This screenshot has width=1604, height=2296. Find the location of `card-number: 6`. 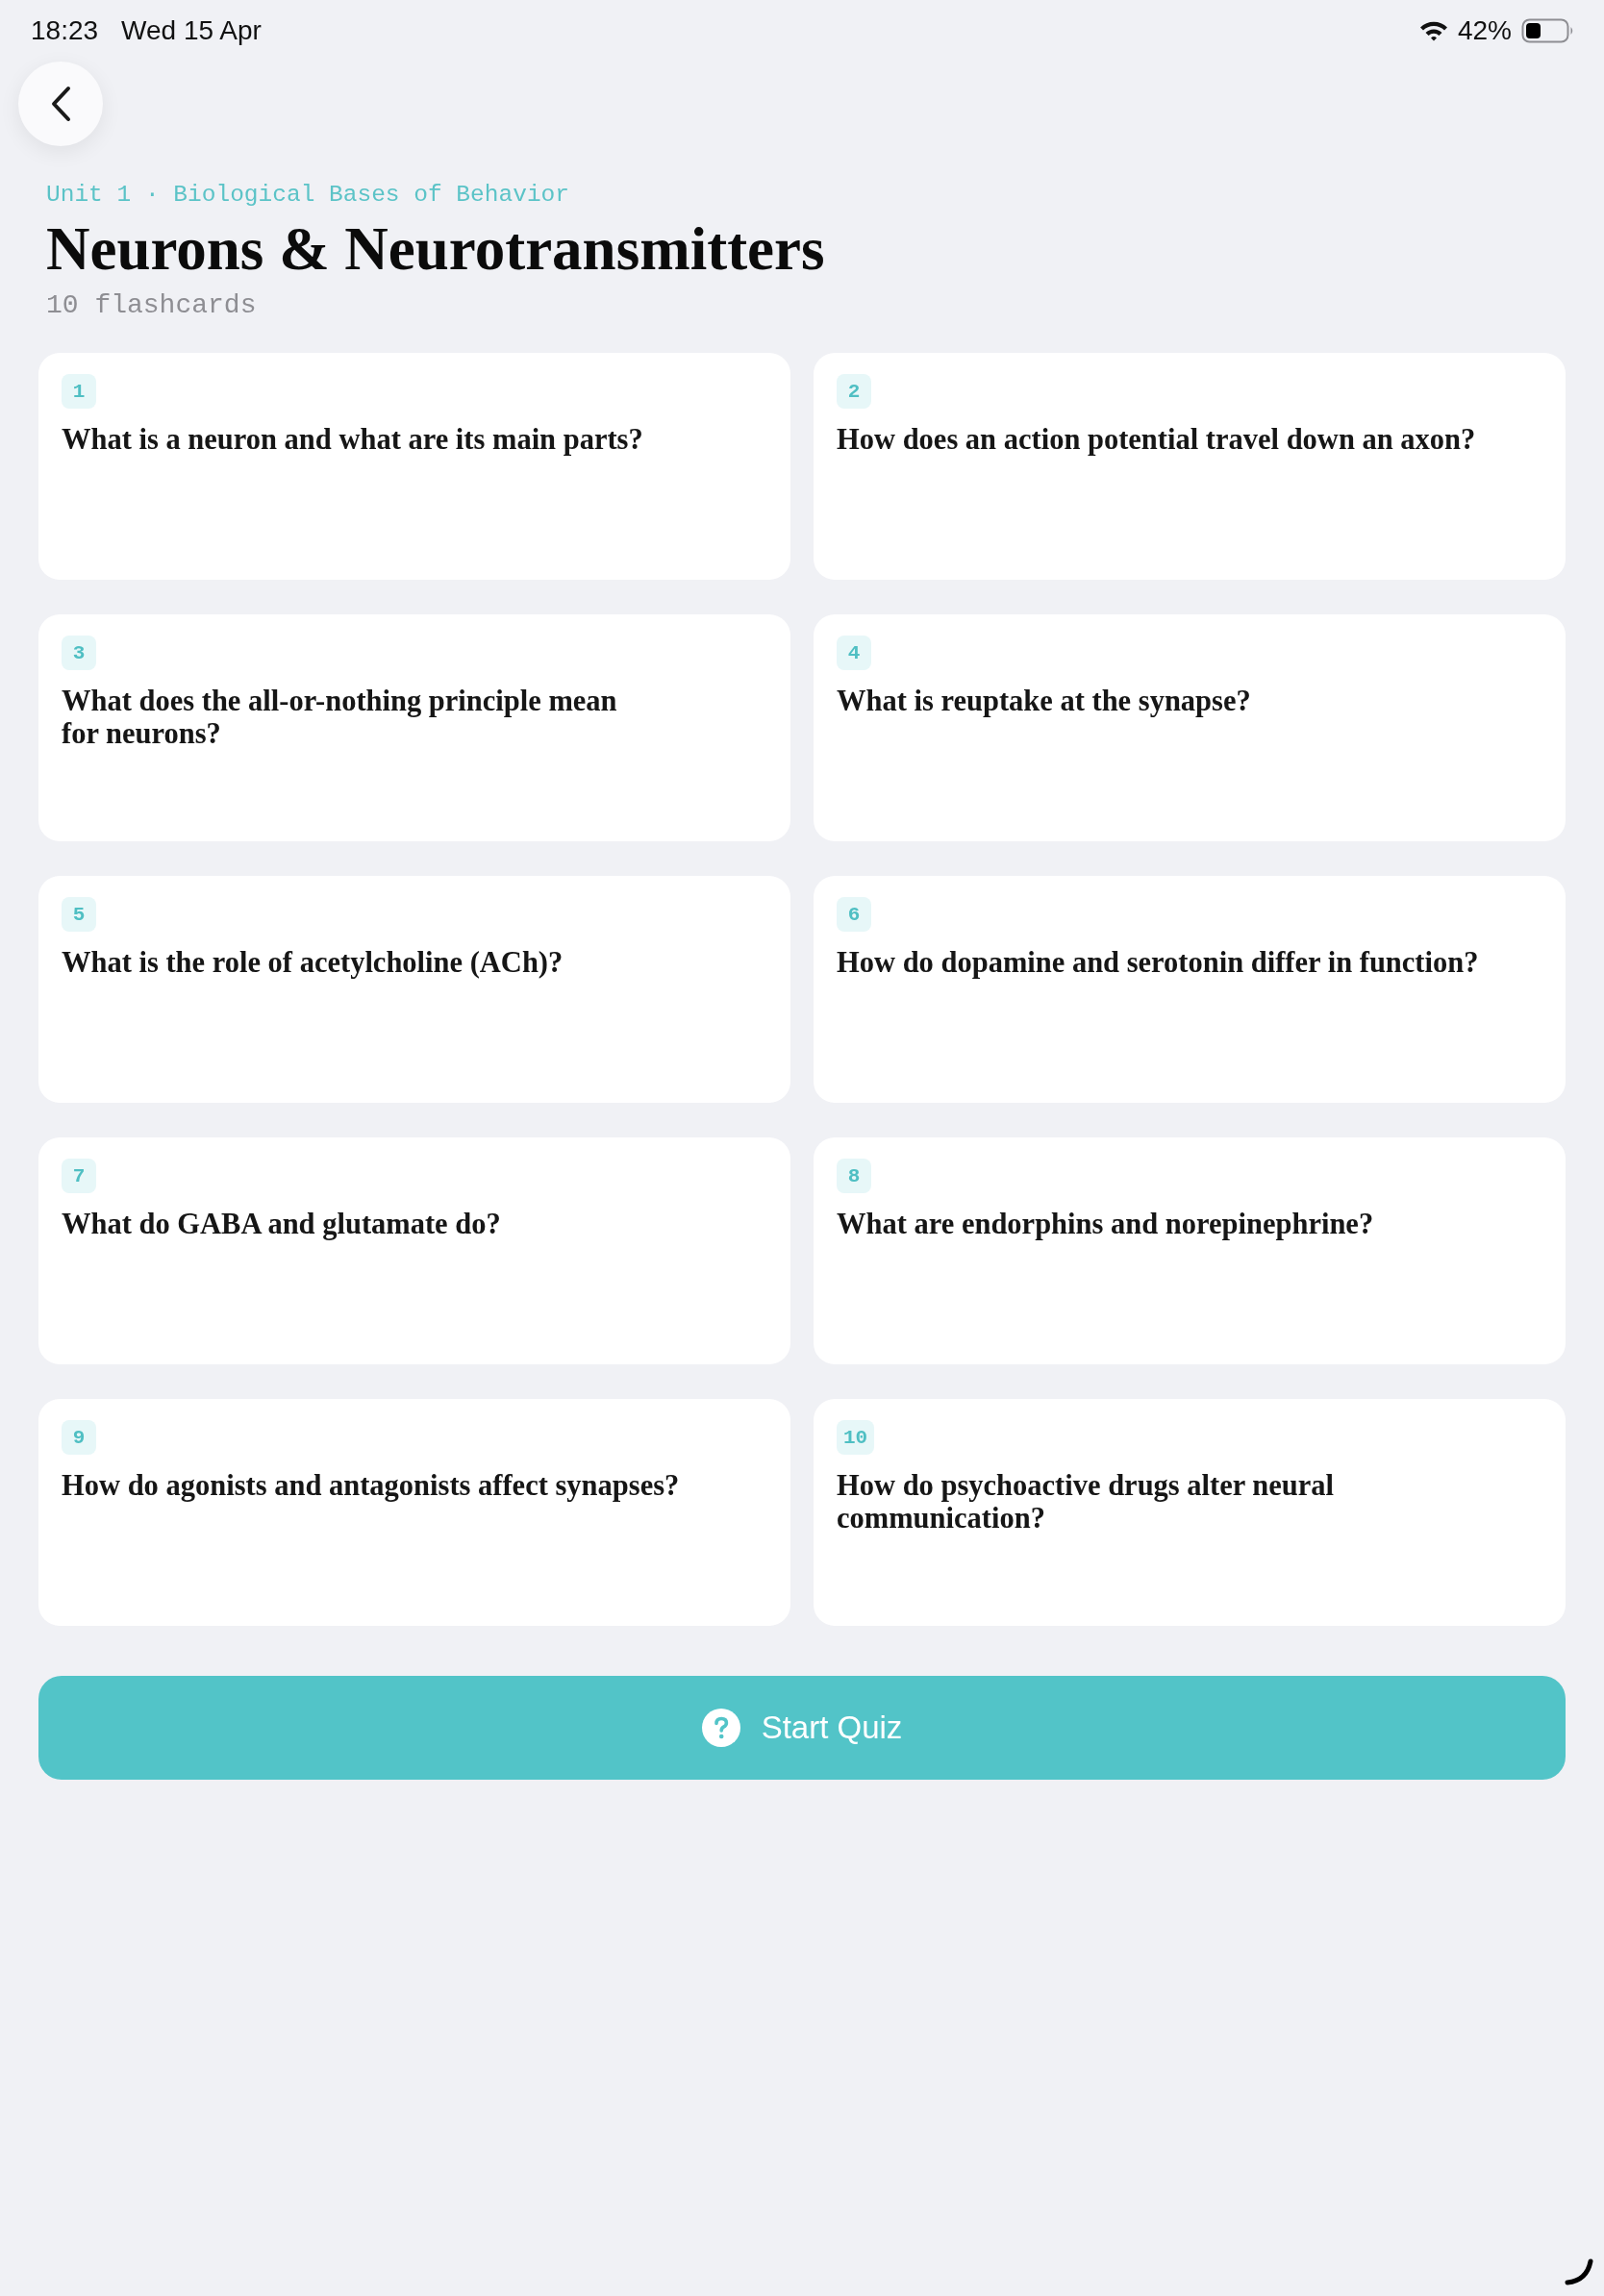

card-number: 6 is located at coordinates (854, 914).